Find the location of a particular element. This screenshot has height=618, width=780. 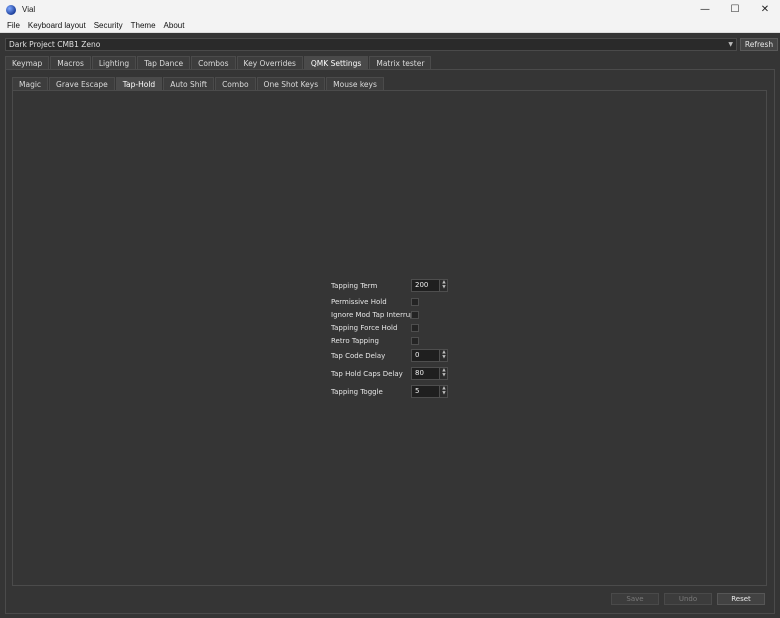

tapping-term-label: Tapping Term is located at coordinates (354, 286).